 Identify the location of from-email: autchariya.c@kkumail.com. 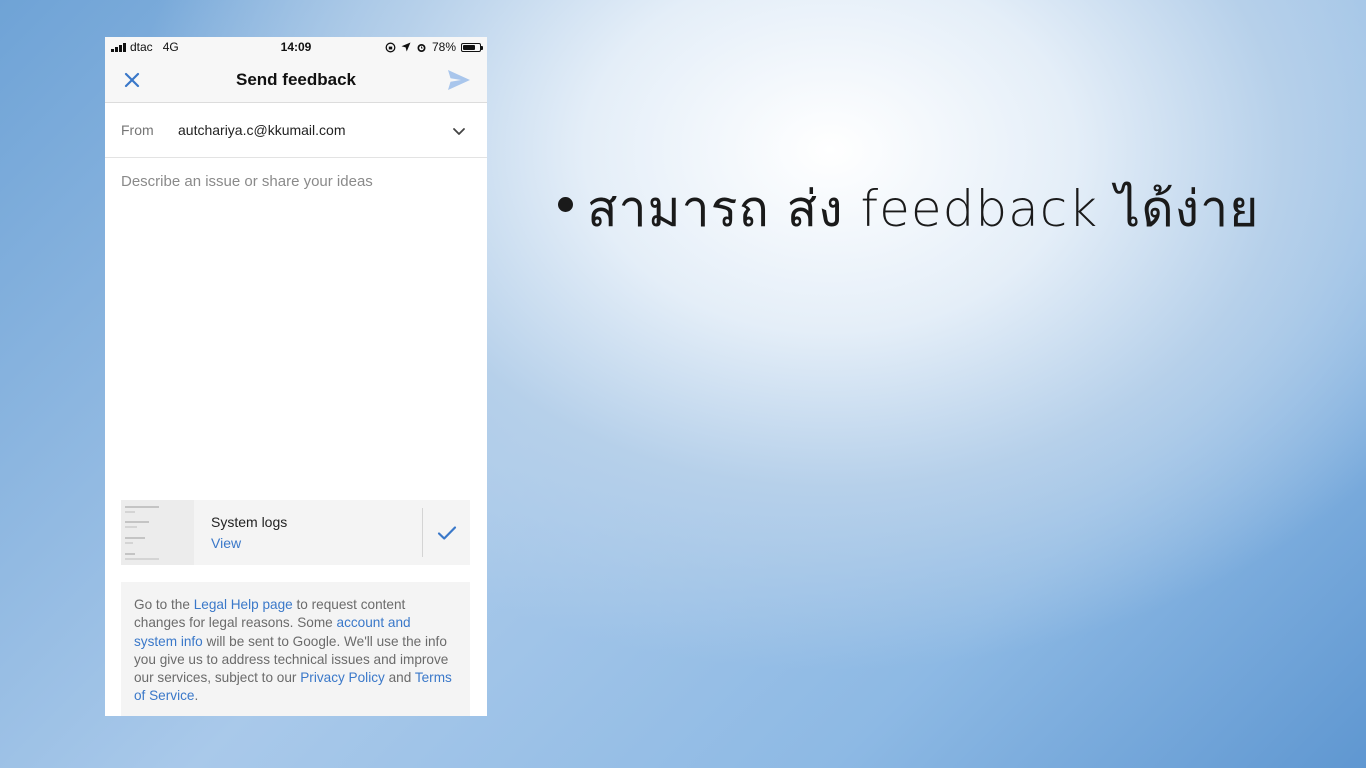
(262, 130).